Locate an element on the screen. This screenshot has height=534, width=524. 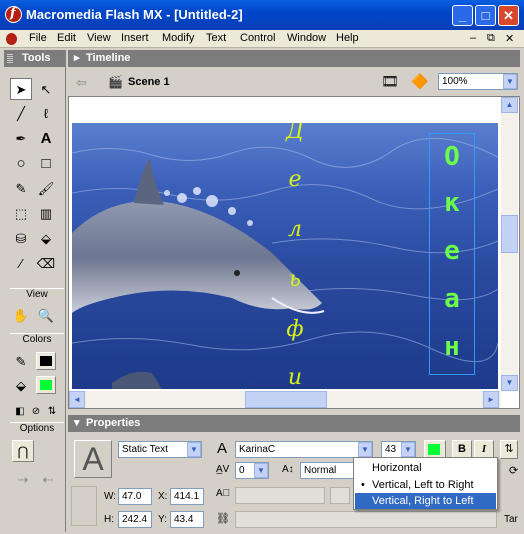
timeline-expand-icon: ▸ is located at coordinates (77, 58).